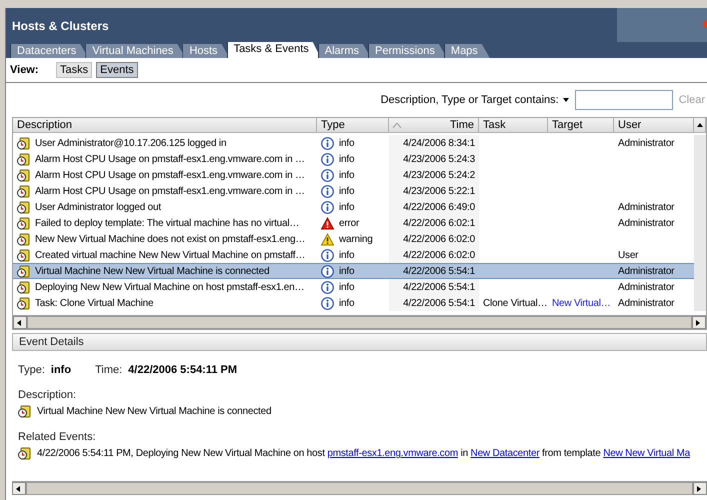  I want to click on time-cell: 4/23/2006 5:24:3, so click(434, 159).